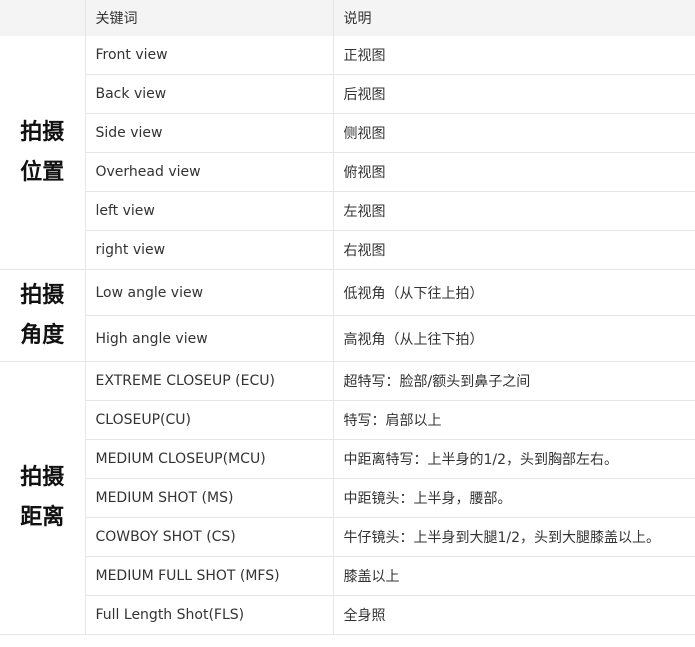 The height and width of the screenshot is (647, 695). I want to click on description-cell: 特写：肩部以上, so click(513, 420).